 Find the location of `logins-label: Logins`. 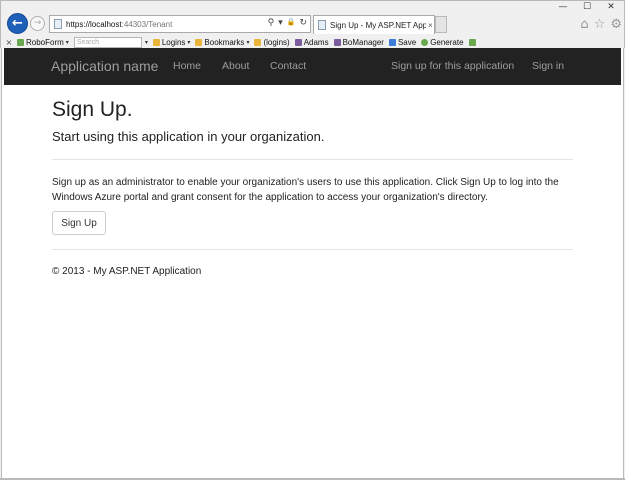

logins-label: Logins is located at coordinates (173, 42).